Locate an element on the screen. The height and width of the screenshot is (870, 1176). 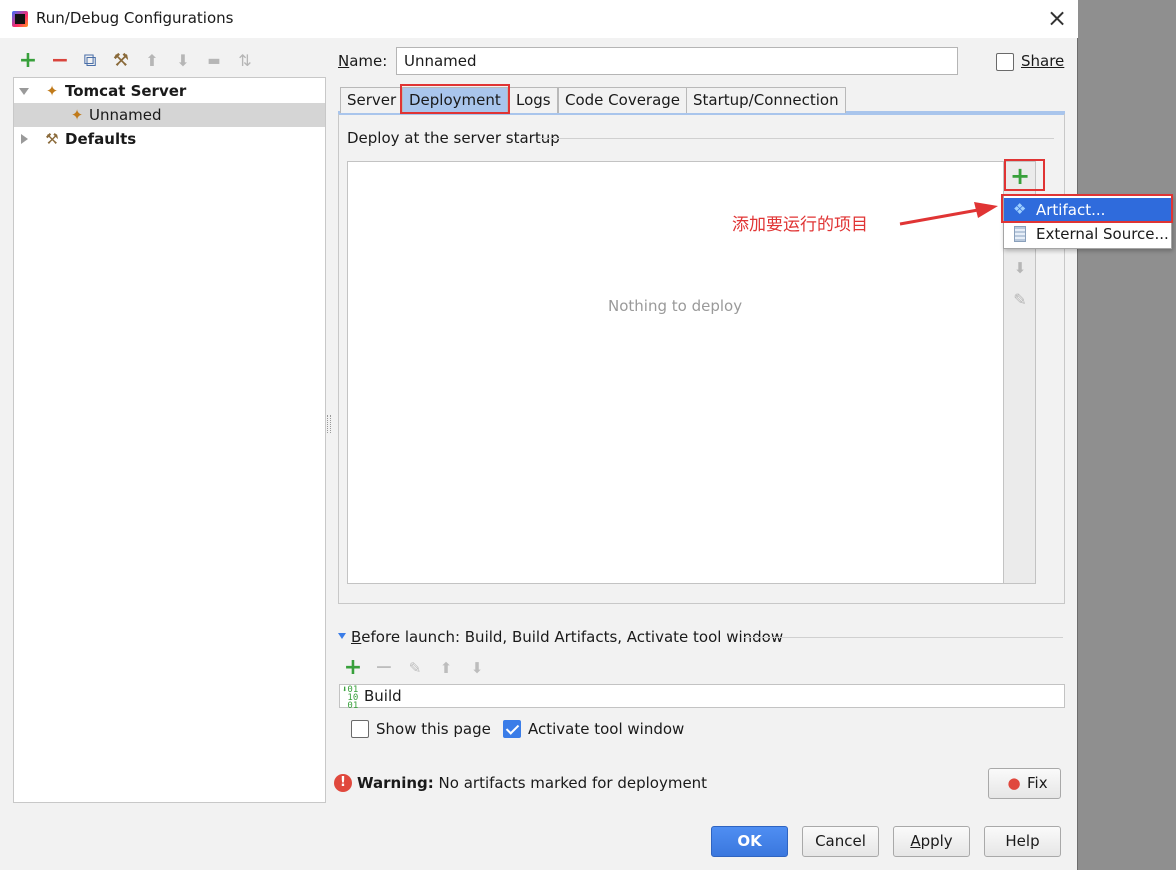
share-checkbox is located at coordinates (1005, 62).